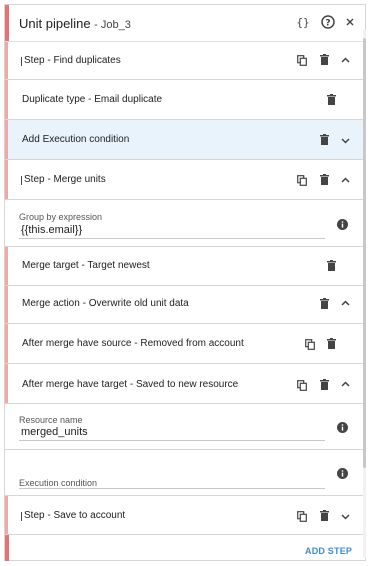  Describe the element at coordinates (185, 266) in the screenshot. I see `merge-target-row: Merge target - Target newest` at that location.